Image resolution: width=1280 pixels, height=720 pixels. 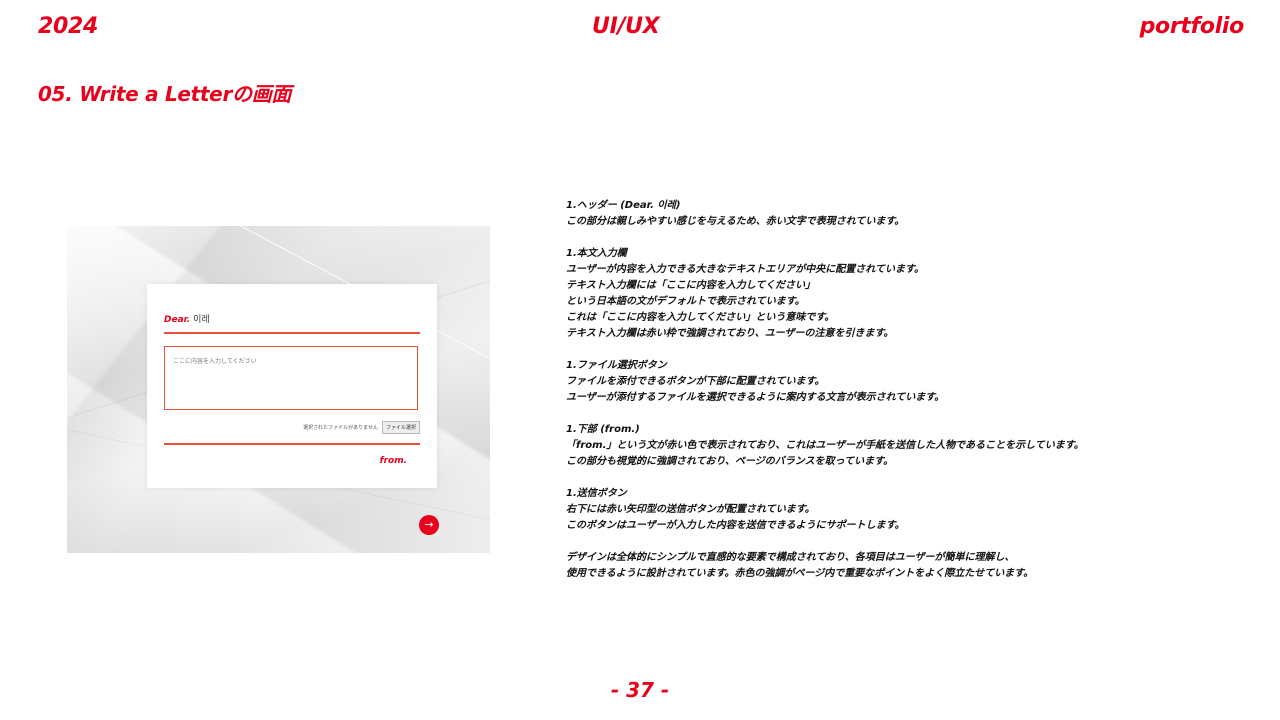 I want to click on letter-header: Dear. 이레, so click(x=187, y=318).